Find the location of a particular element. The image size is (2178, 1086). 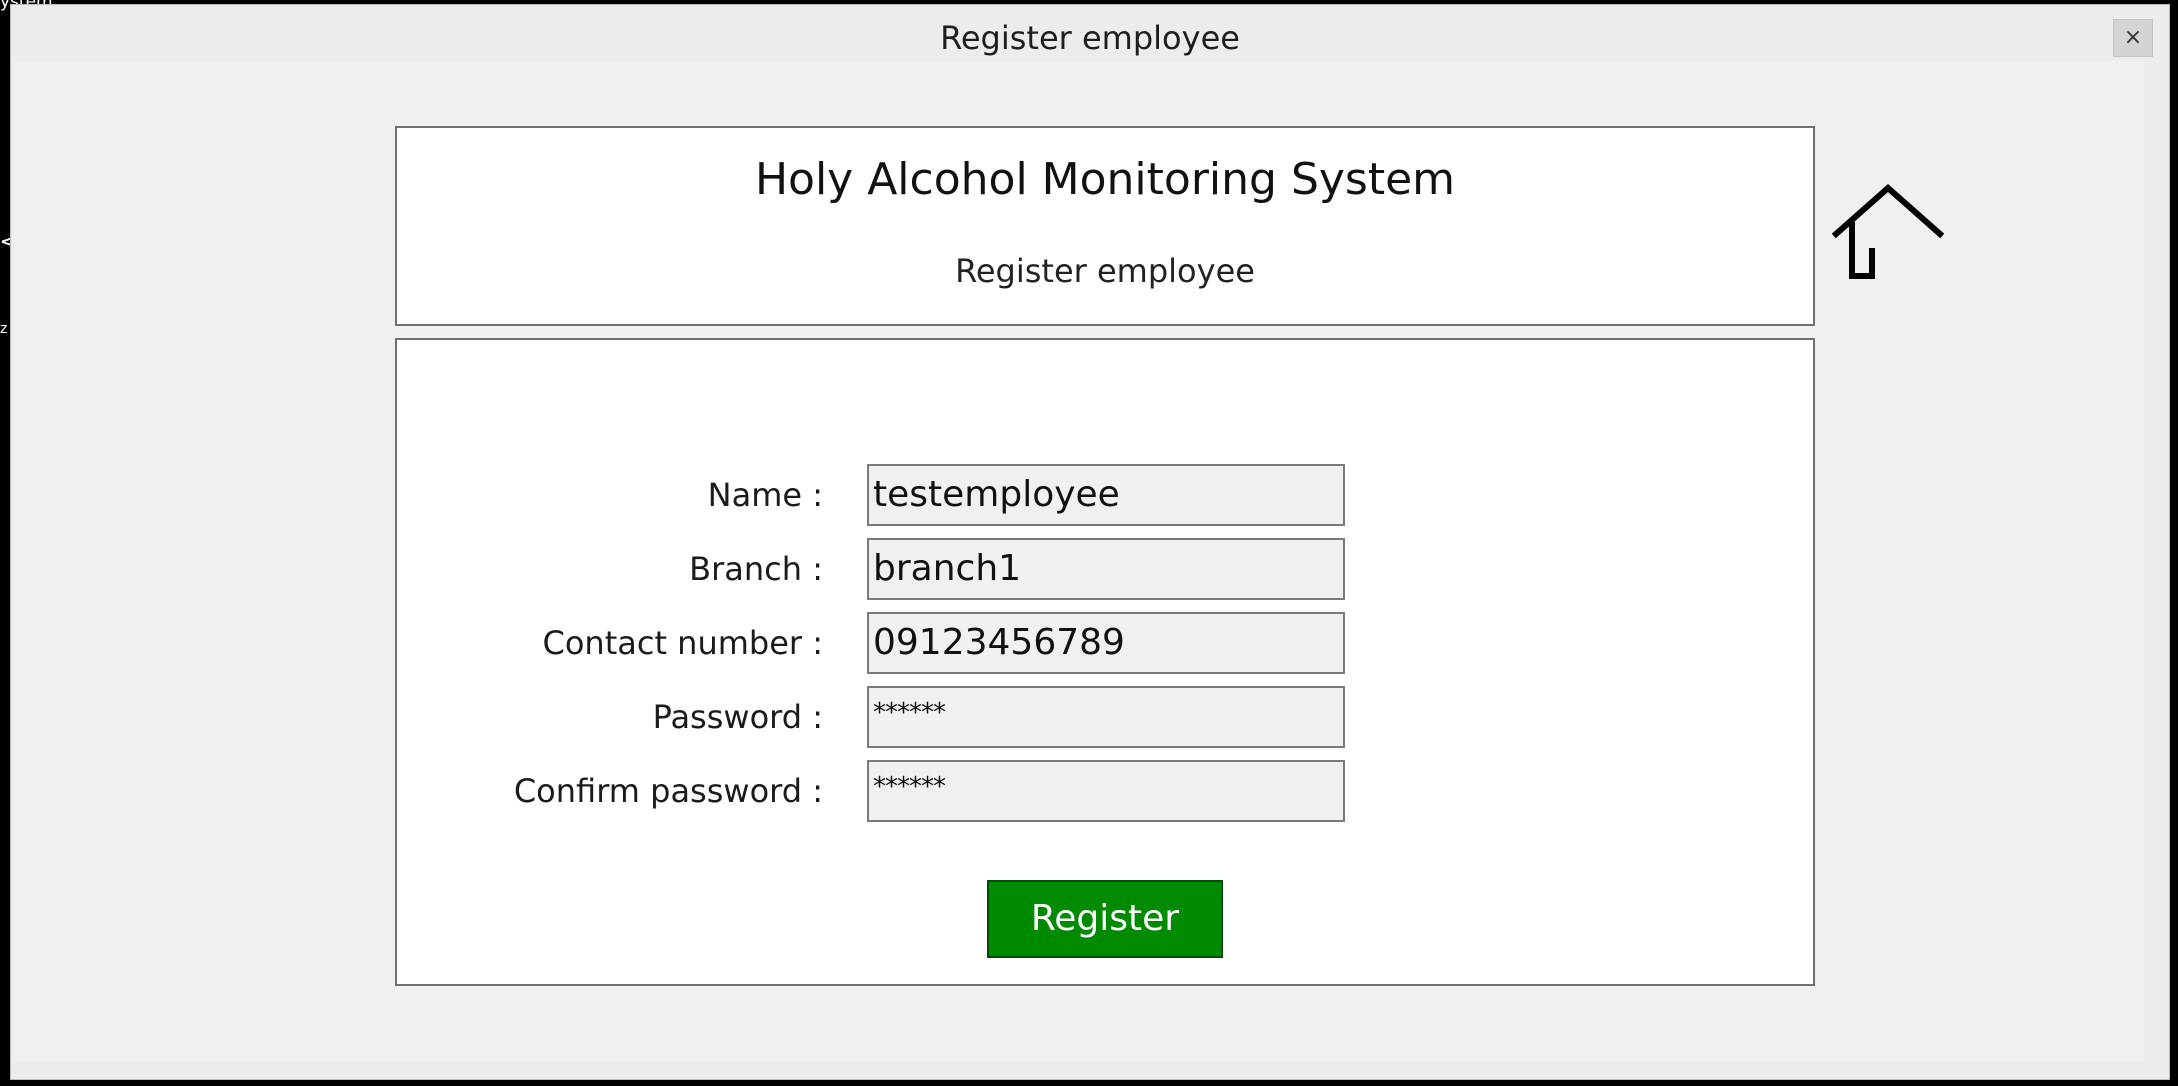

form-row-name: Name : testemployee is located at coordinates (1105, 495).